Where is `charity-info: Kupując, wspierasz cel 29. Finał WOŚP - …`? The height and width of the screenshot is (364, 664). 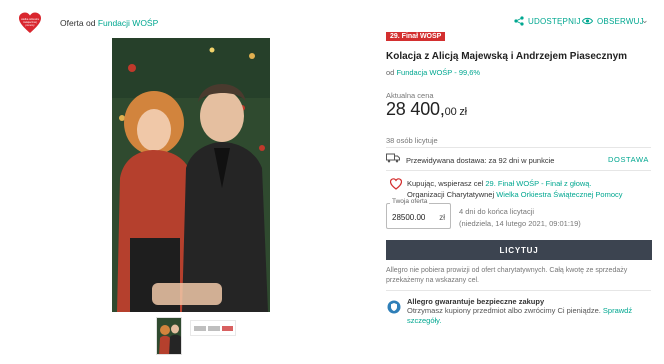
charity-info: Kupując, wspierasz cel 29. Finał WOŚP - … is located at coordinates (527, 189).